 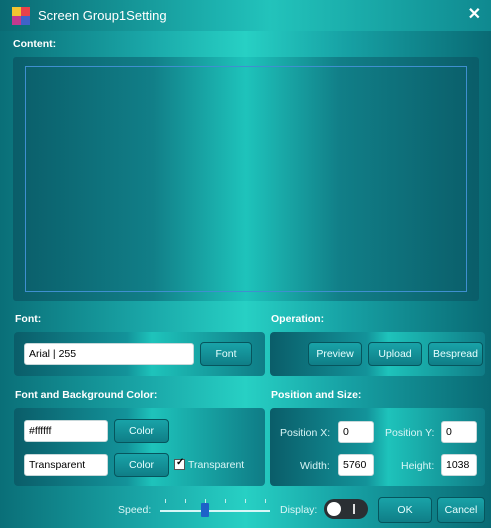 What do you see at coordinates (305, 433) in the screenshot?
I see `position-x-label: Position X:` at bounding box center [305, 433].